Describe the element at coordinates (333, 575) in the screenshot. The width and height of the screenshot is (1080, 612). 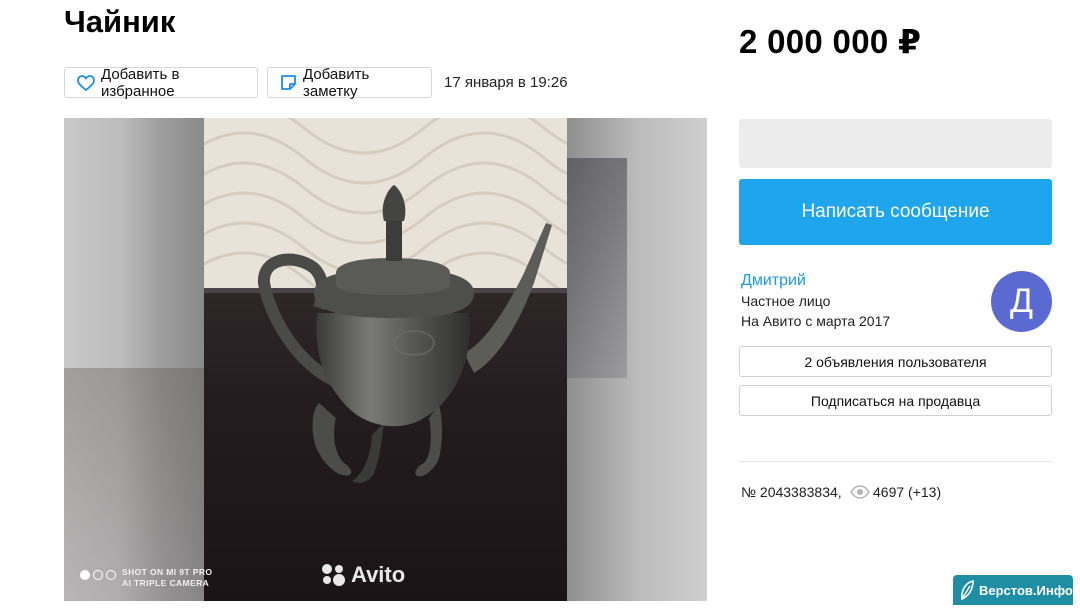
I see `avito-logo-icon` at that location.